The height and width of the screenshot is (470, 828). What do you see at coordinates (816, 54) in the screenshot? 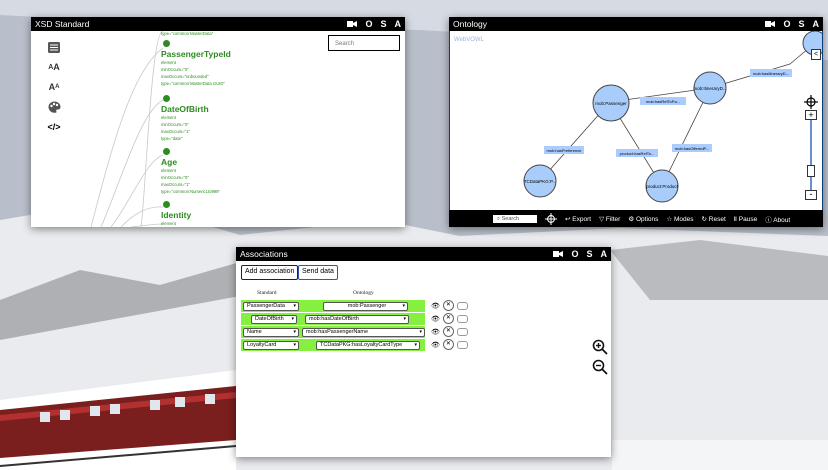
I see `collapse-panel-button: <` at bounding box center [816, 54].